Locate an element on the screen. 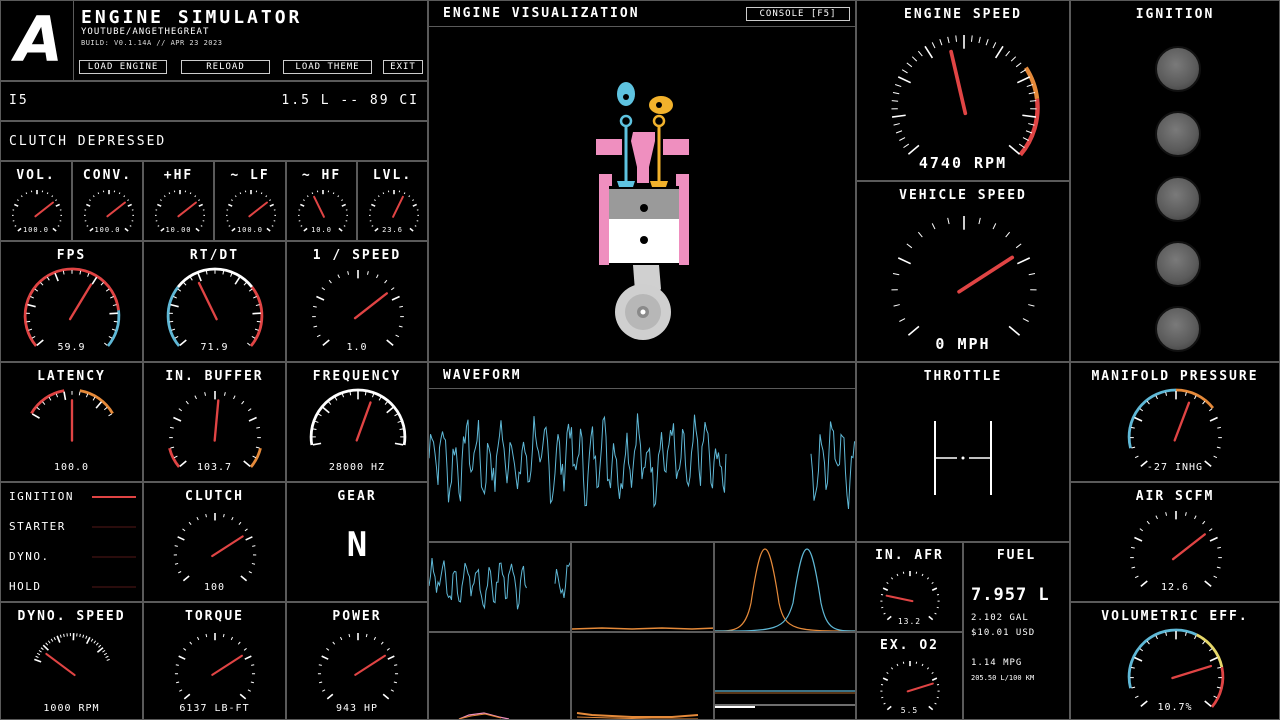 This screenshot has width=1280, height=720. piston-cylinder-graphic is located at coordinates (642, 211).